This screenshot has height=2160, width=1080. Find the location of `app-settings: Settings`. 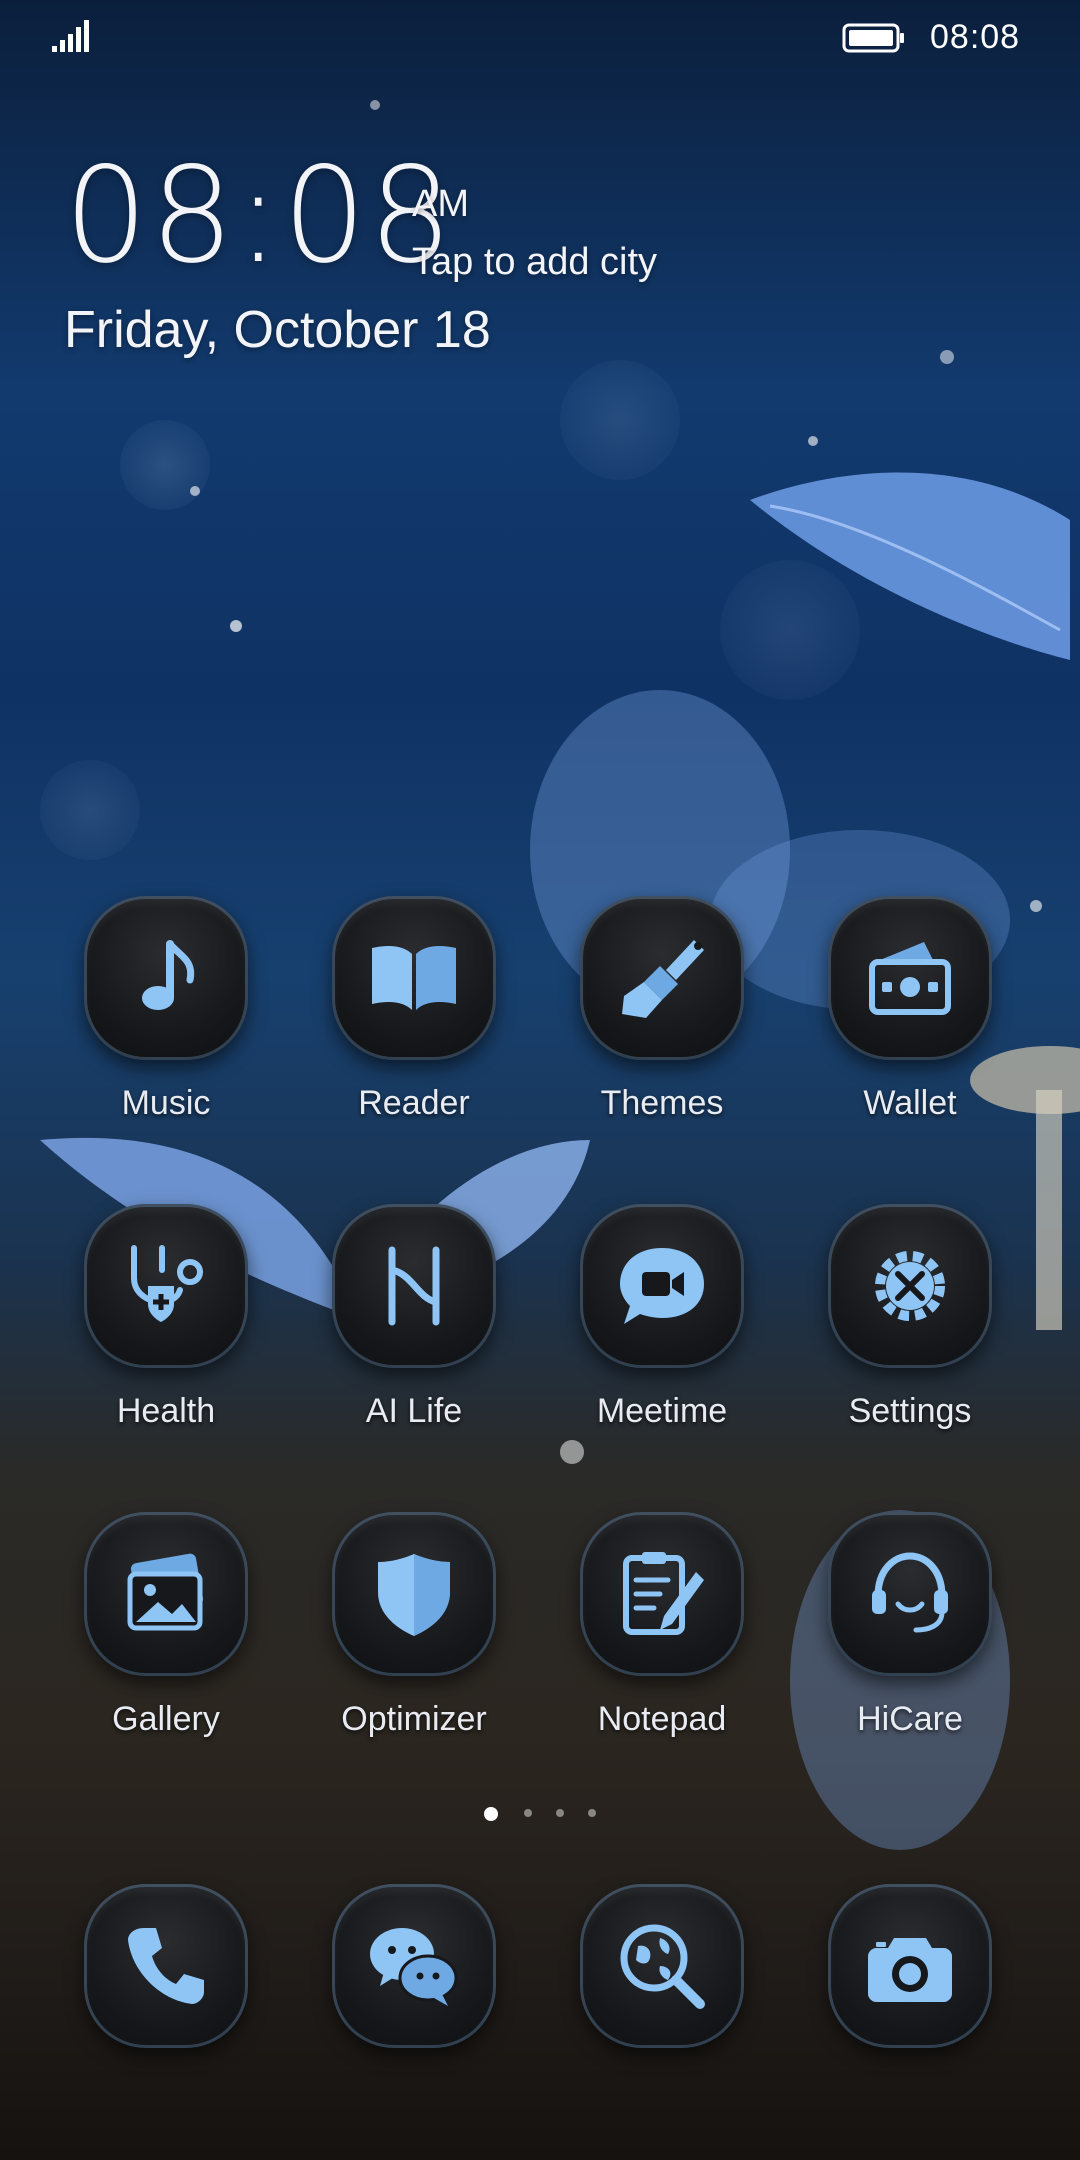

app-settings: Settings is located at coordinates (910, 1340).